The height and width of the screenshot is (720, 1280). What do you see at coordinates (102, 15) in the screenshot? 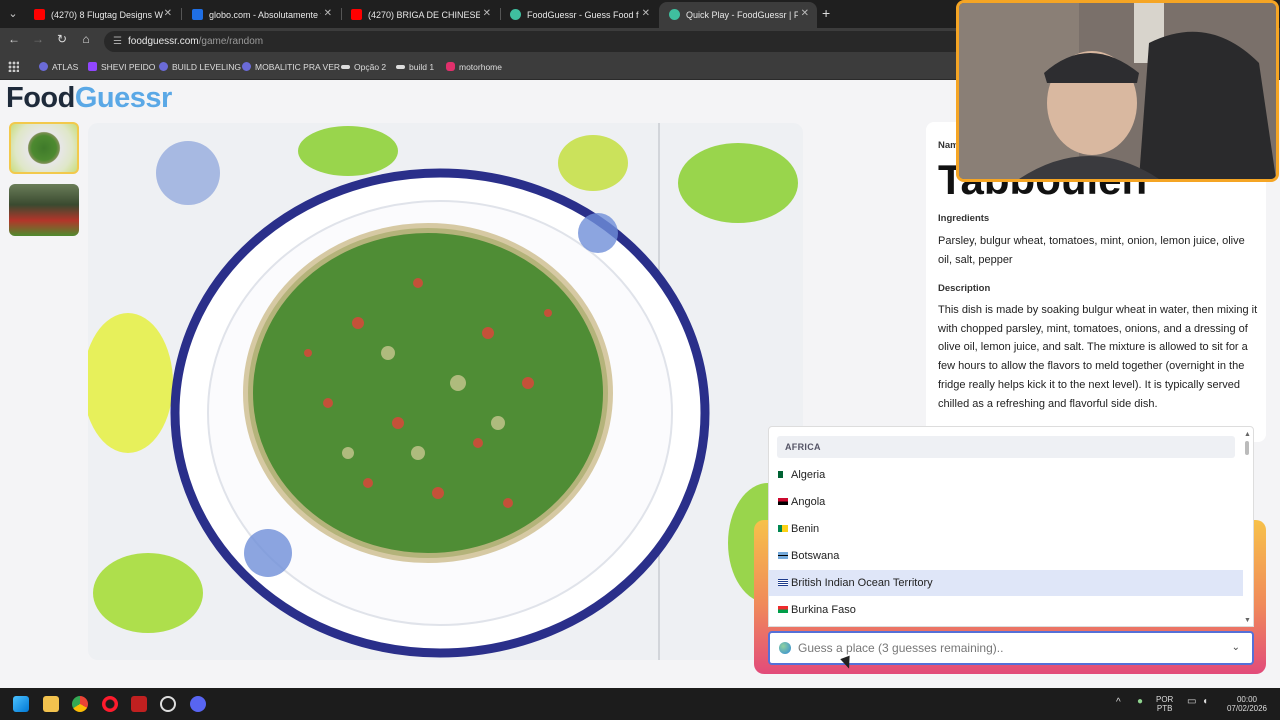
I see `browser-tab: (4270) 8 Flugtag Designs We'll ✕` at bounding box center [102, 15].